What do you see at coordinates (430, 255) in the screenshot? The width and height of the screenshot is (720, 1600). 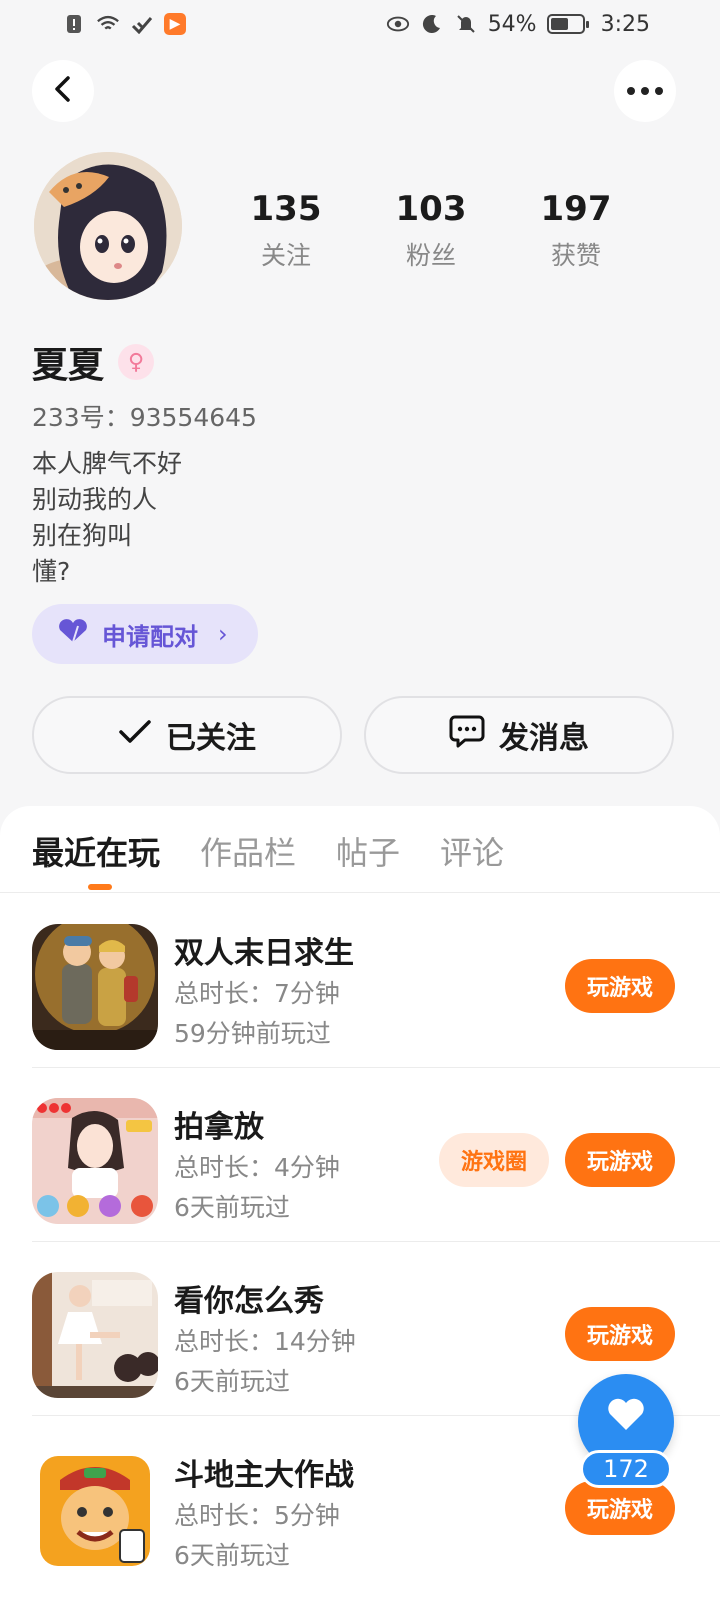 I see `fans-label: 粉丝` at bounding box center [430, 255].